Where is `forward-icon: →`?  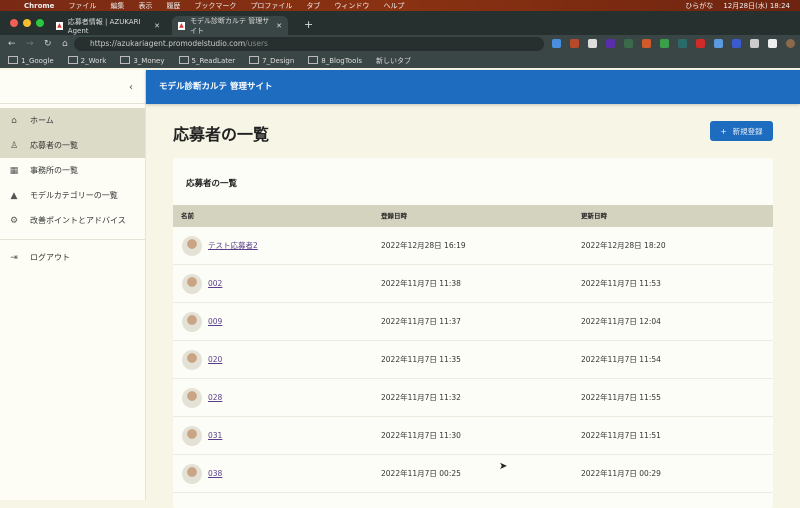
forward-icon: → is located at coordinates (31, 44).